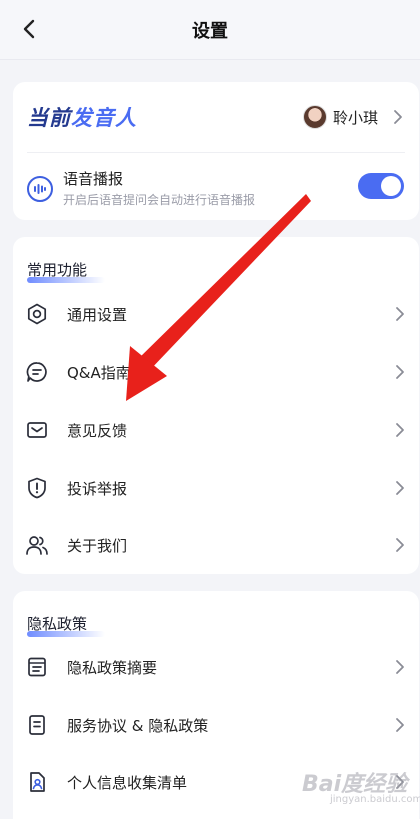 This screenshot has height=819, width=420. What do you see at coordinates (216, 667) in the screenshot?
I see `menu-item-privacy-summary: 隐私政策摘要` at bounding box center [216, 667].